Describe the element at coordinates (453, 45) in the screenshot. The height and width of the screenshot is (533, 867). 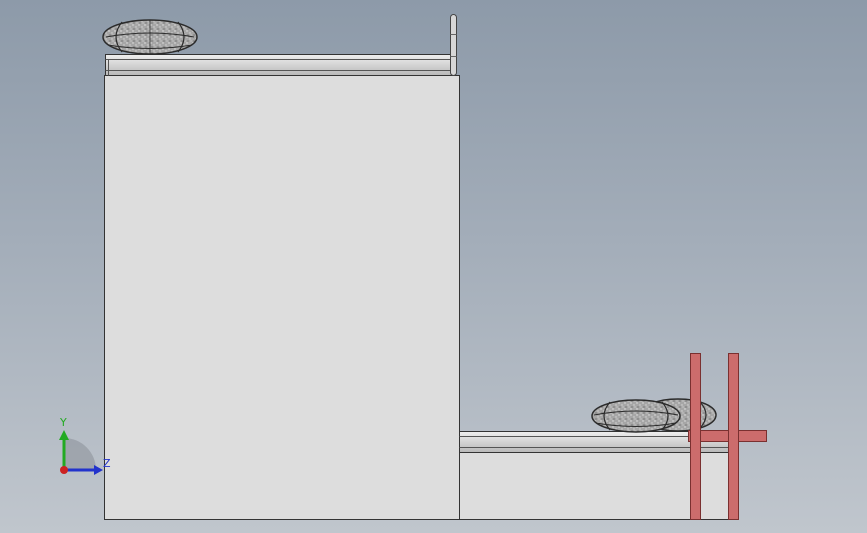
I see `vertical-rod` at that location.